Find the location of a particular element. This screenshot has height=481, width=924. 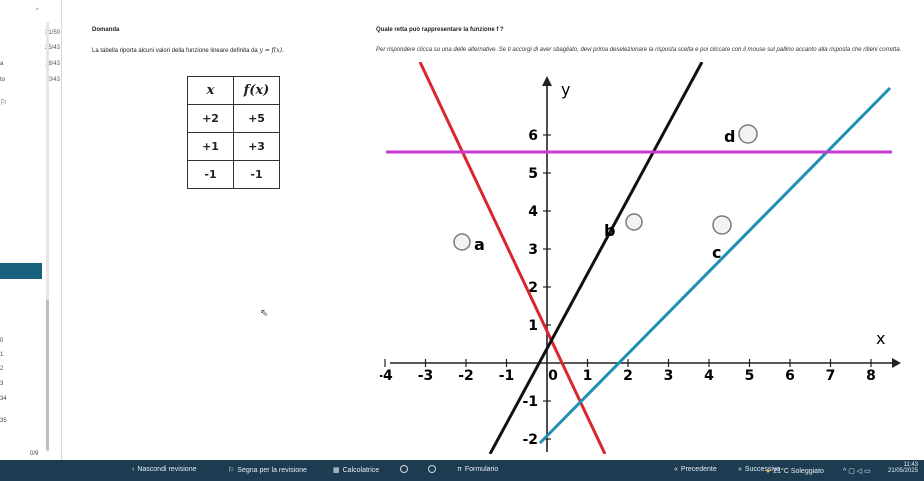

x-tick-label: 1 is located at coordinates (588, 376).